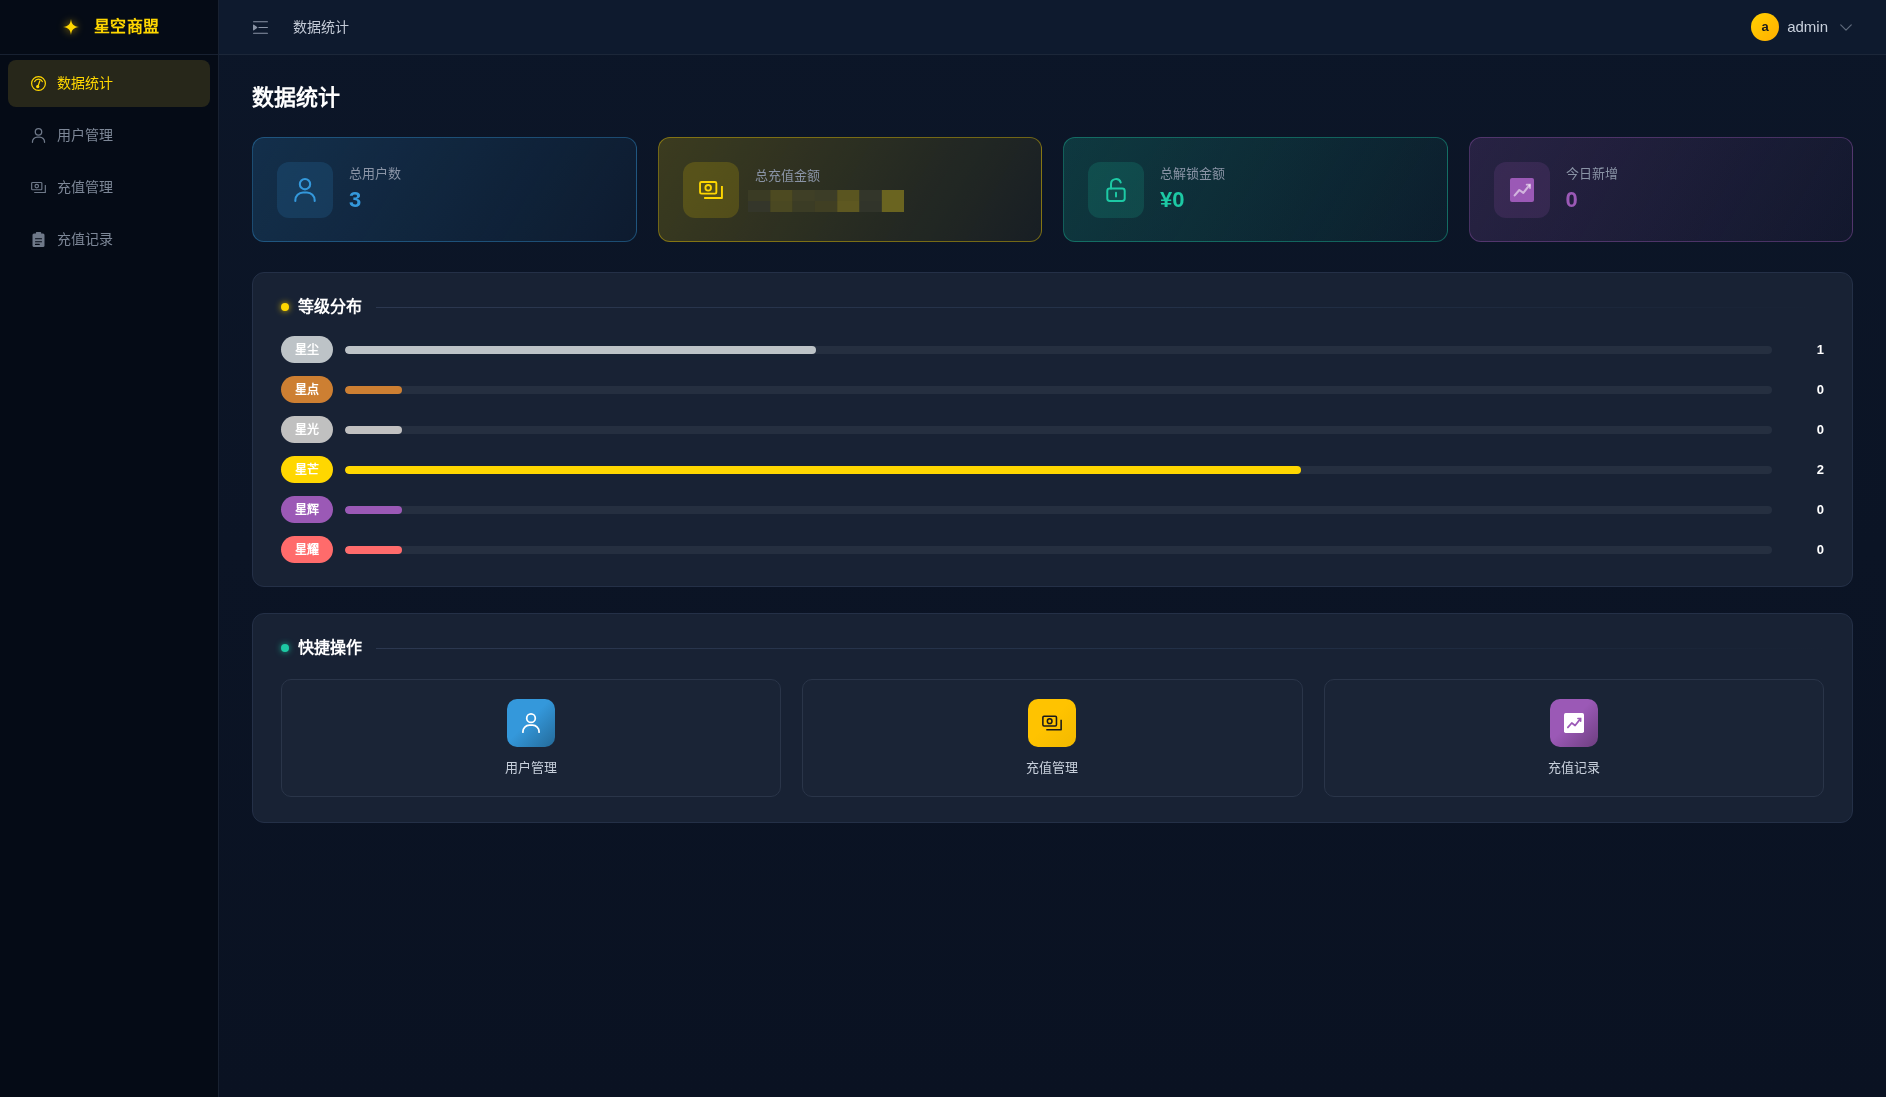  Describe the element at coordinates (1572, 199) in the screenshot. I see `stat-value: 0` at that location.